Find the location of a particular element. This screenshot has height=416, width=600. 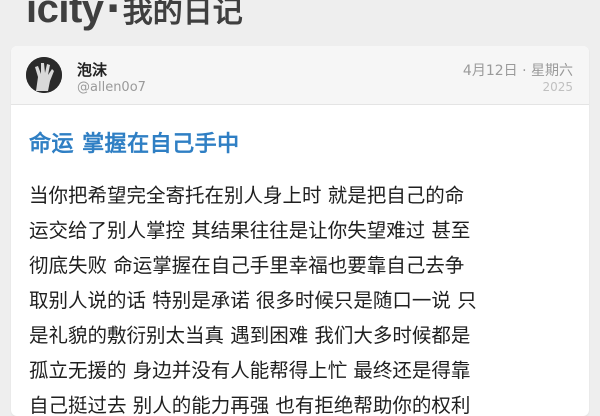

post-header: 泡沫 @allen0o7 4月12日 · 星期六 2025 is located at coordinates (300, 75).